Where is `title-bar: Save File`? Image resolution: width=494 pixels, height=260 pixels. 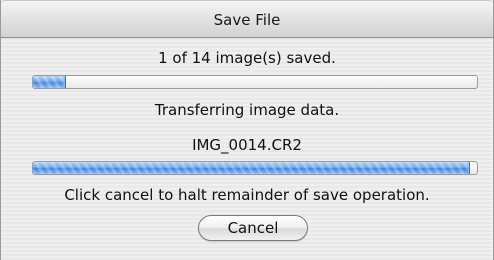
title-bar: Save File is located at coordinates (247, 19).